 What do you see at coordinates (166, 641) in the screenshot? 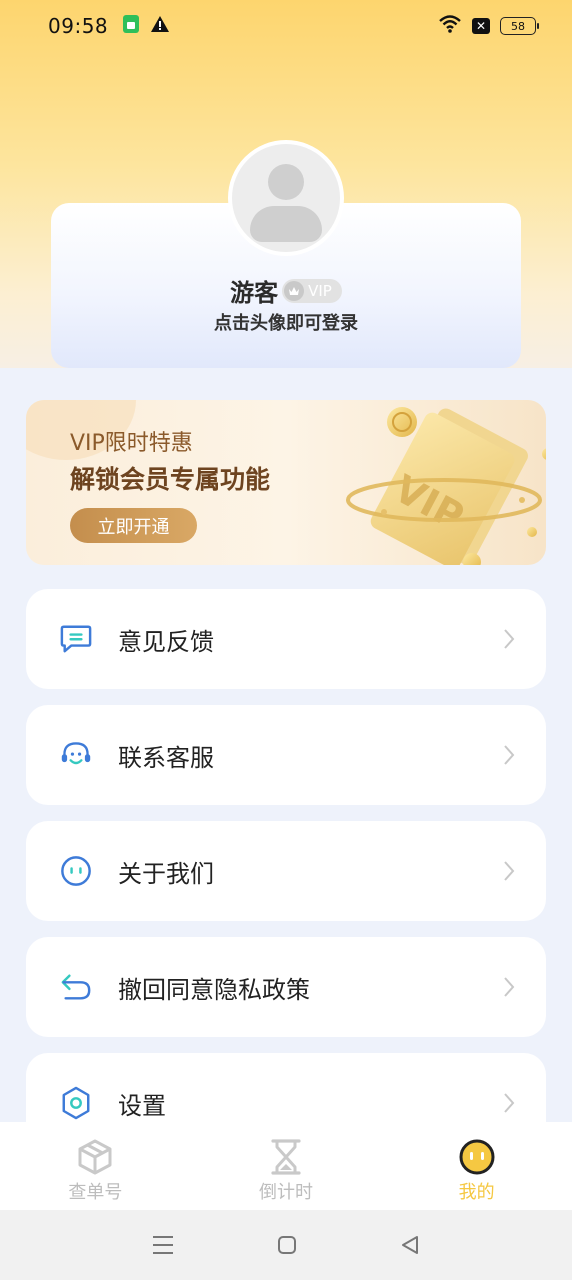
I see `menu-item-label: 意见反馈` at bounding box center [166, 641].